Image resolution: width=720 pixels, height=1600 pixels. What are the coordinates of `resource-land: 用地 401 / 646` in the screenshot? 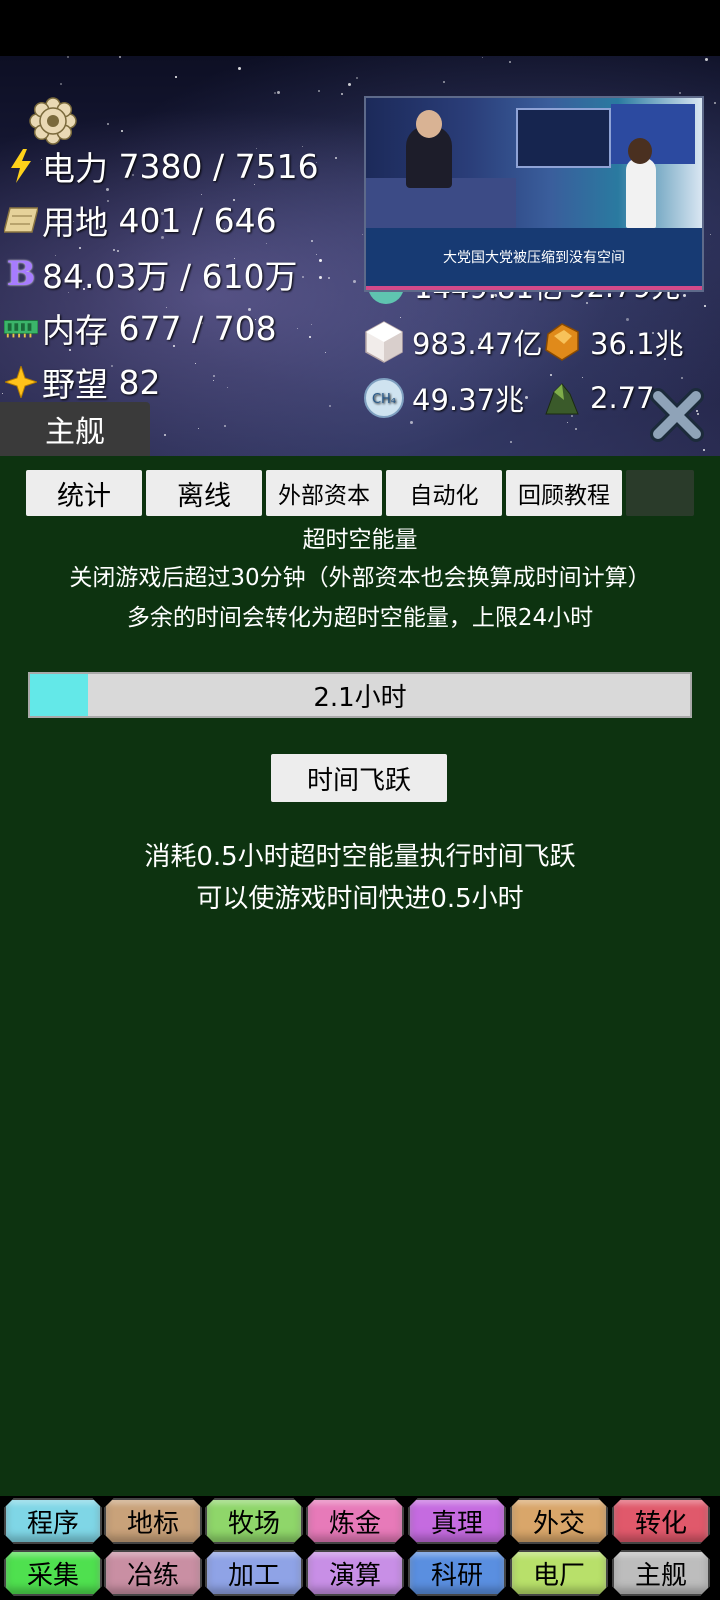 It's located at (140, 220).